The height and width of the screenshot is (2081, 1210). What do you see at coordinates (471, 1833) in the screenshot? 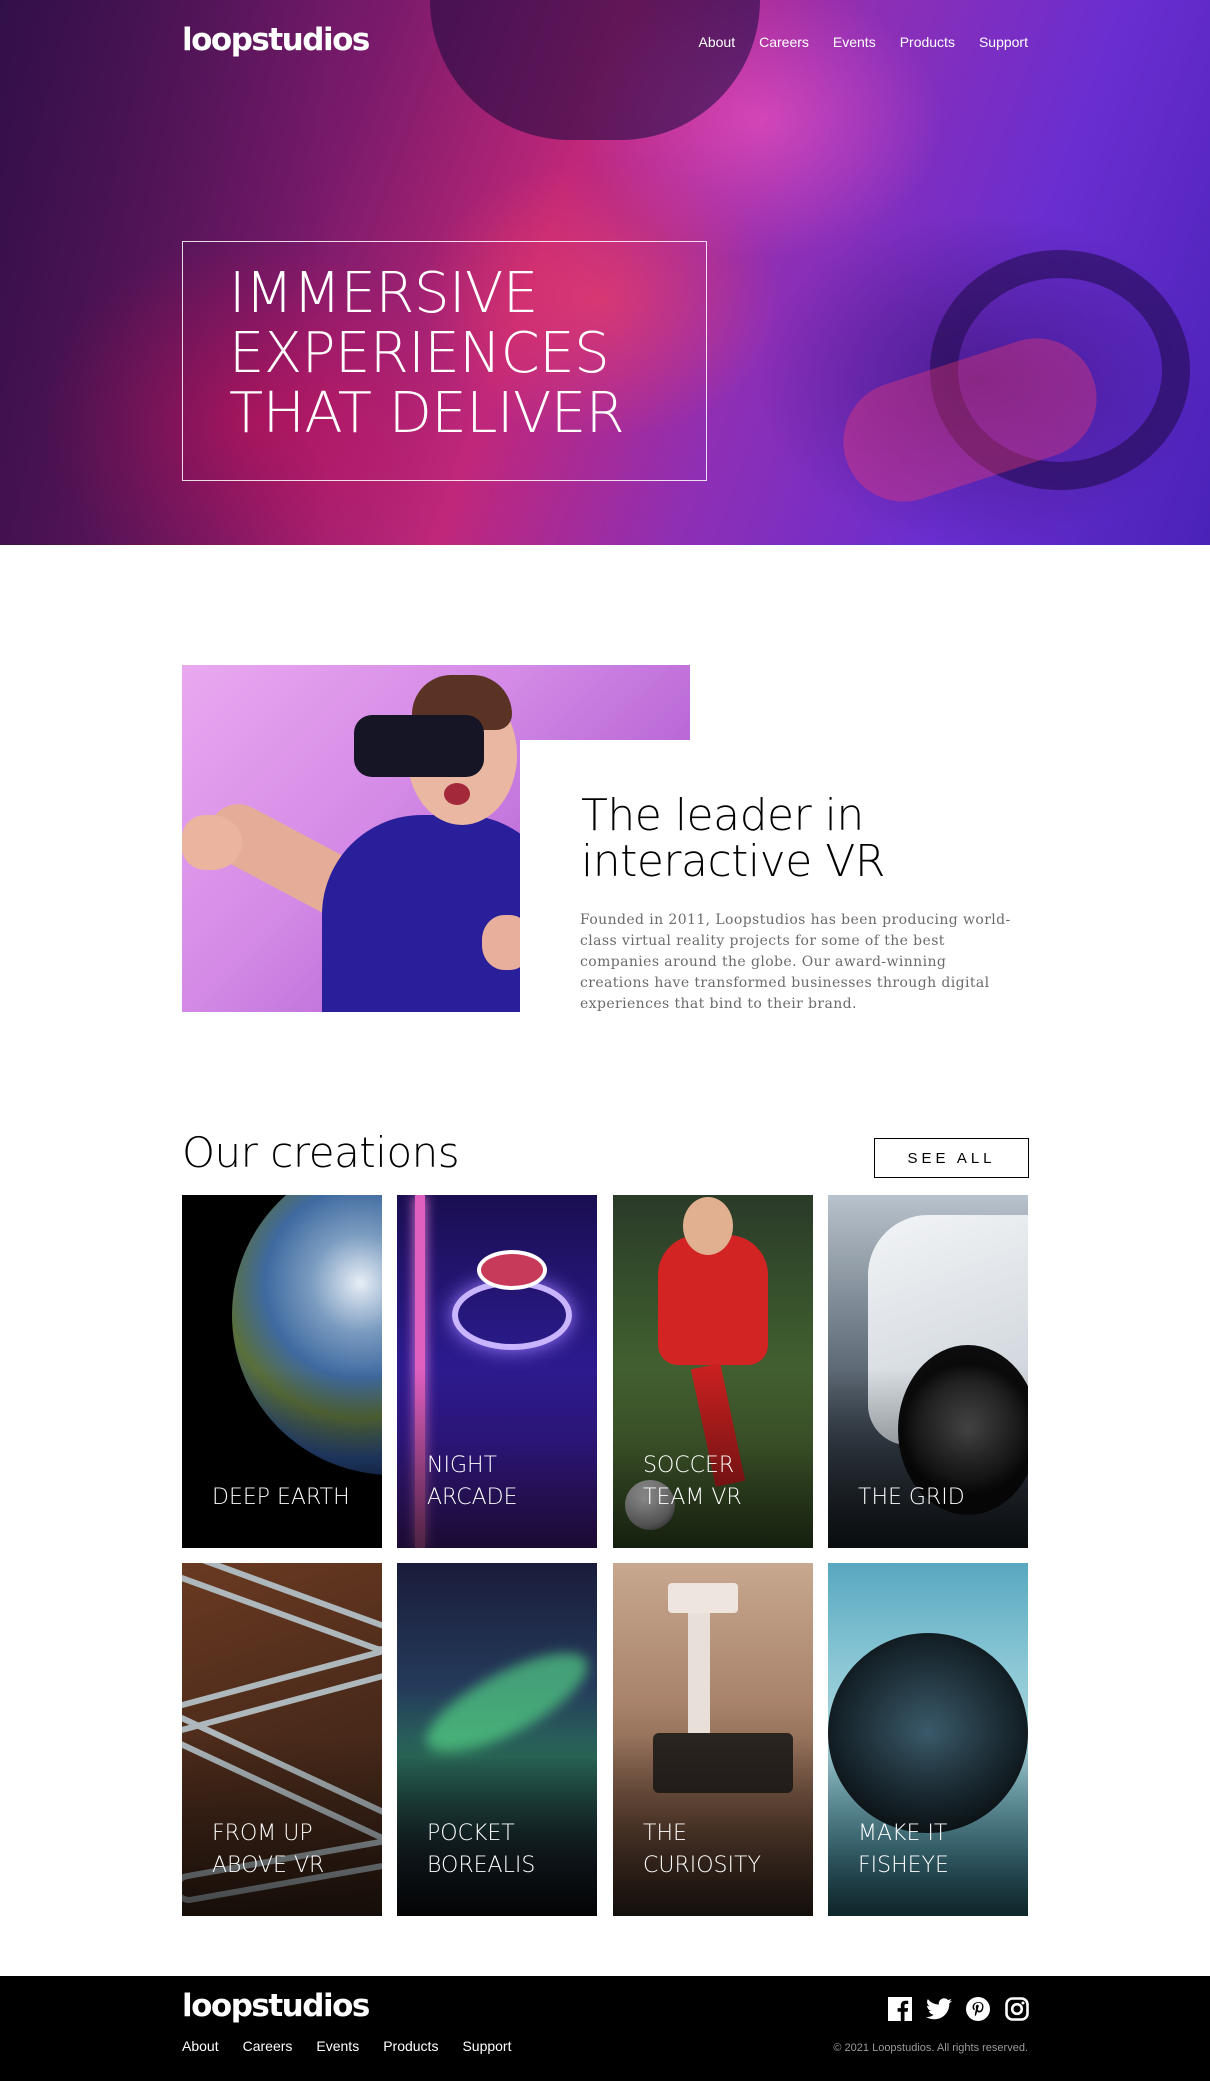
I see `card-label-line: POCKET` at bounding box center [471, 1833].